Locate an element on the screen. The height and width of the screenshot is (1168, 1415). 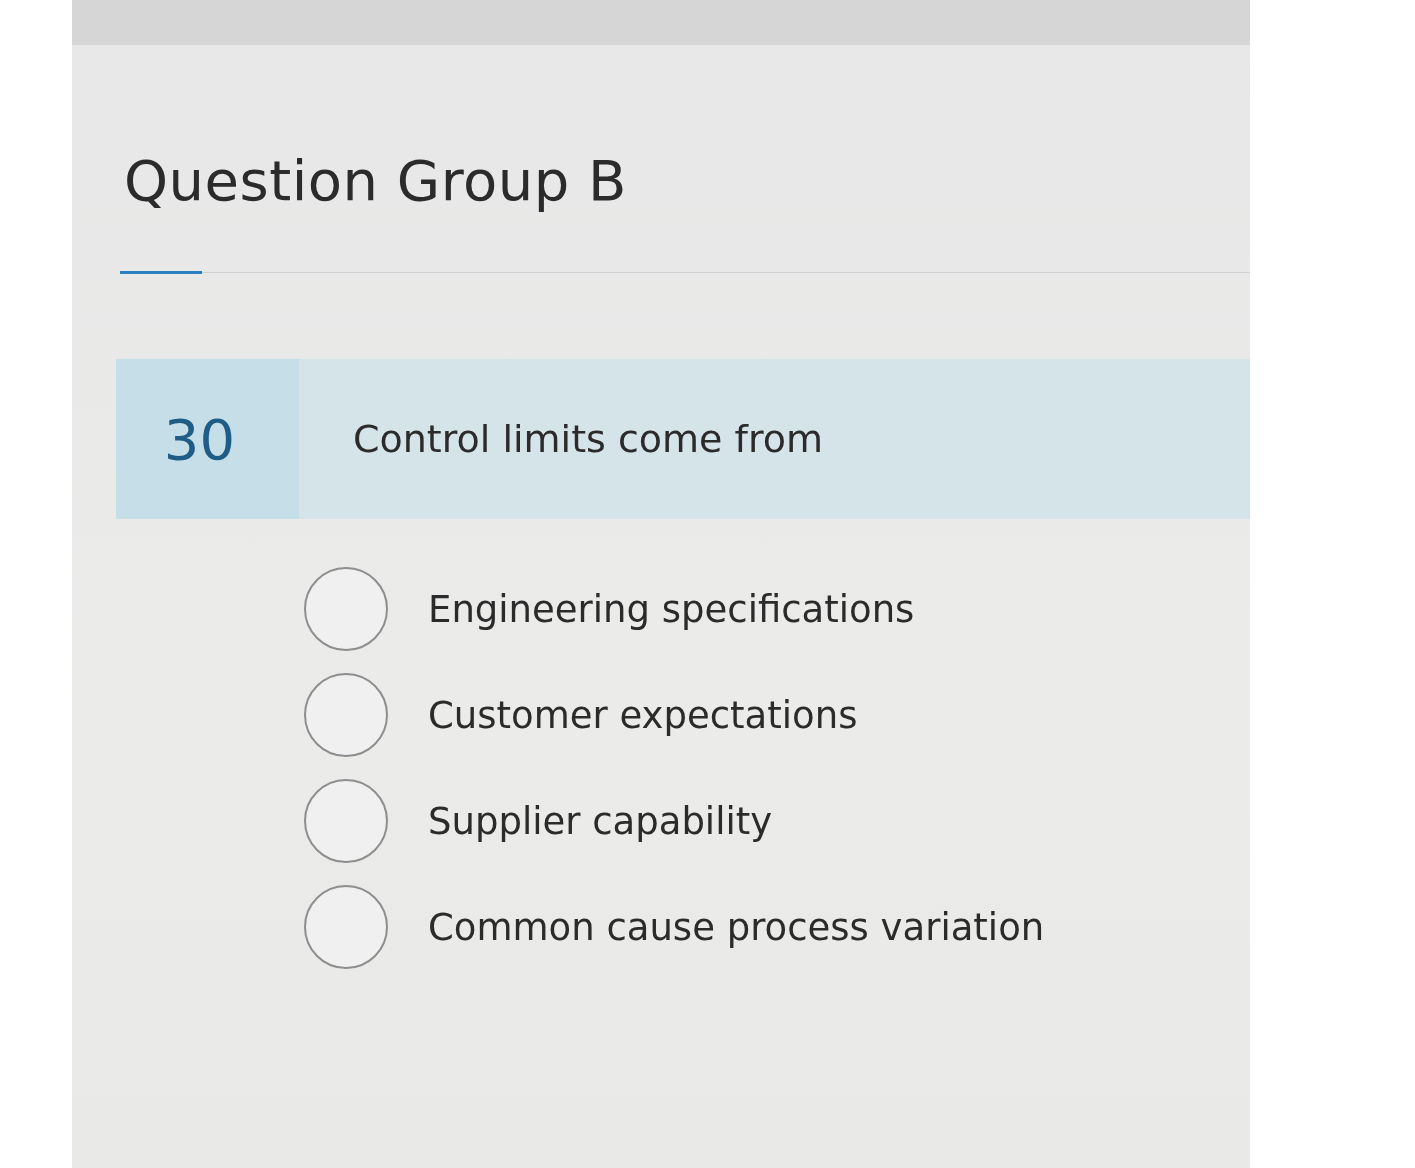
option-label: Customer expectations is located at coordinates (643, 715).